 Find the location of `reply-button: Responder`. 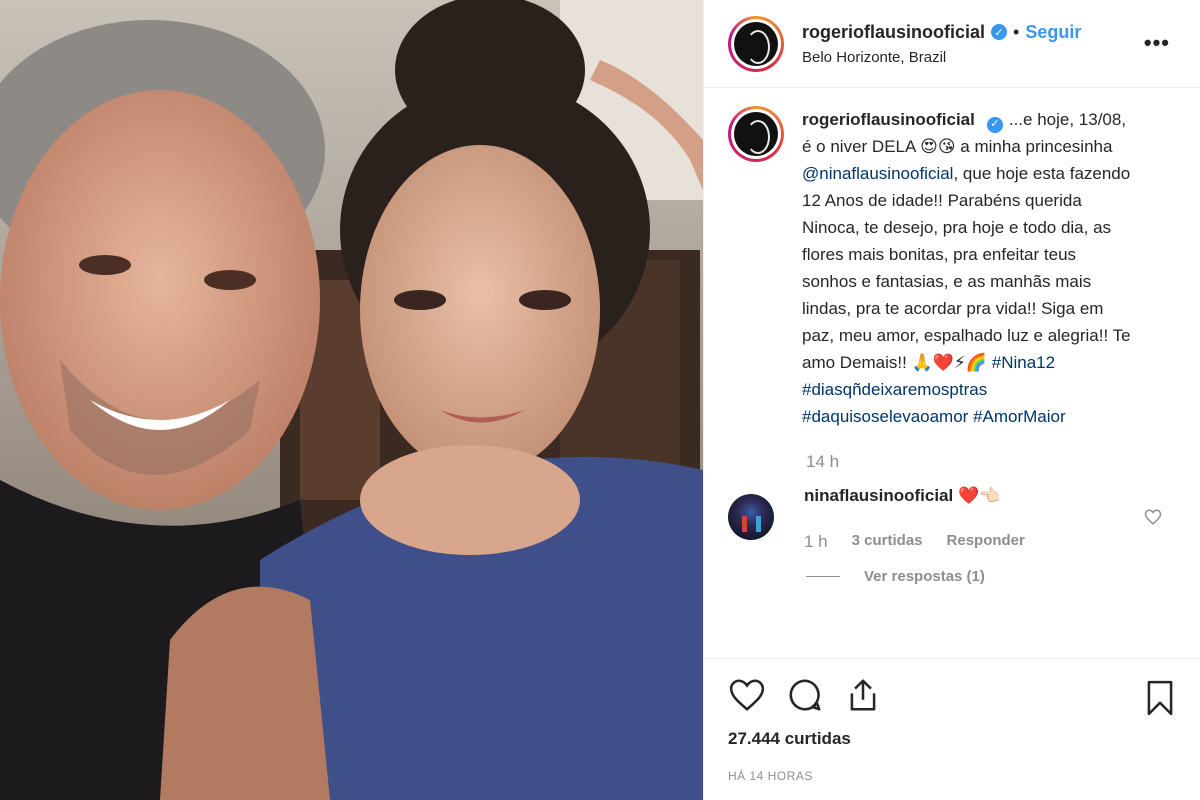

reply-button: Responder is located at coordinates (986, 542).